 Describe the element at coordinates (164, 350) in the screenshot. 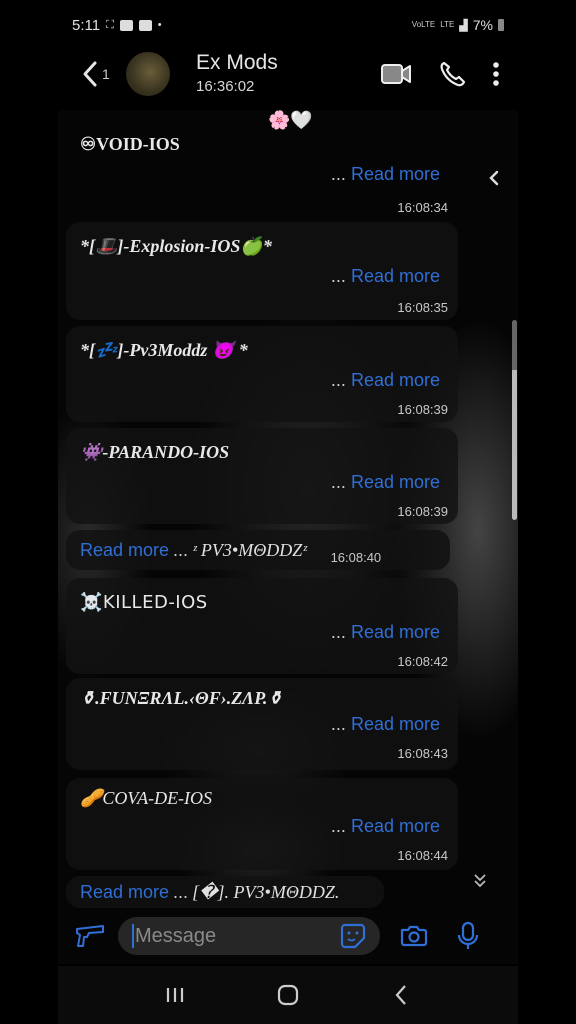

I see `message-title: *[💤]-Pv3Moddz 😈 *` at that location.